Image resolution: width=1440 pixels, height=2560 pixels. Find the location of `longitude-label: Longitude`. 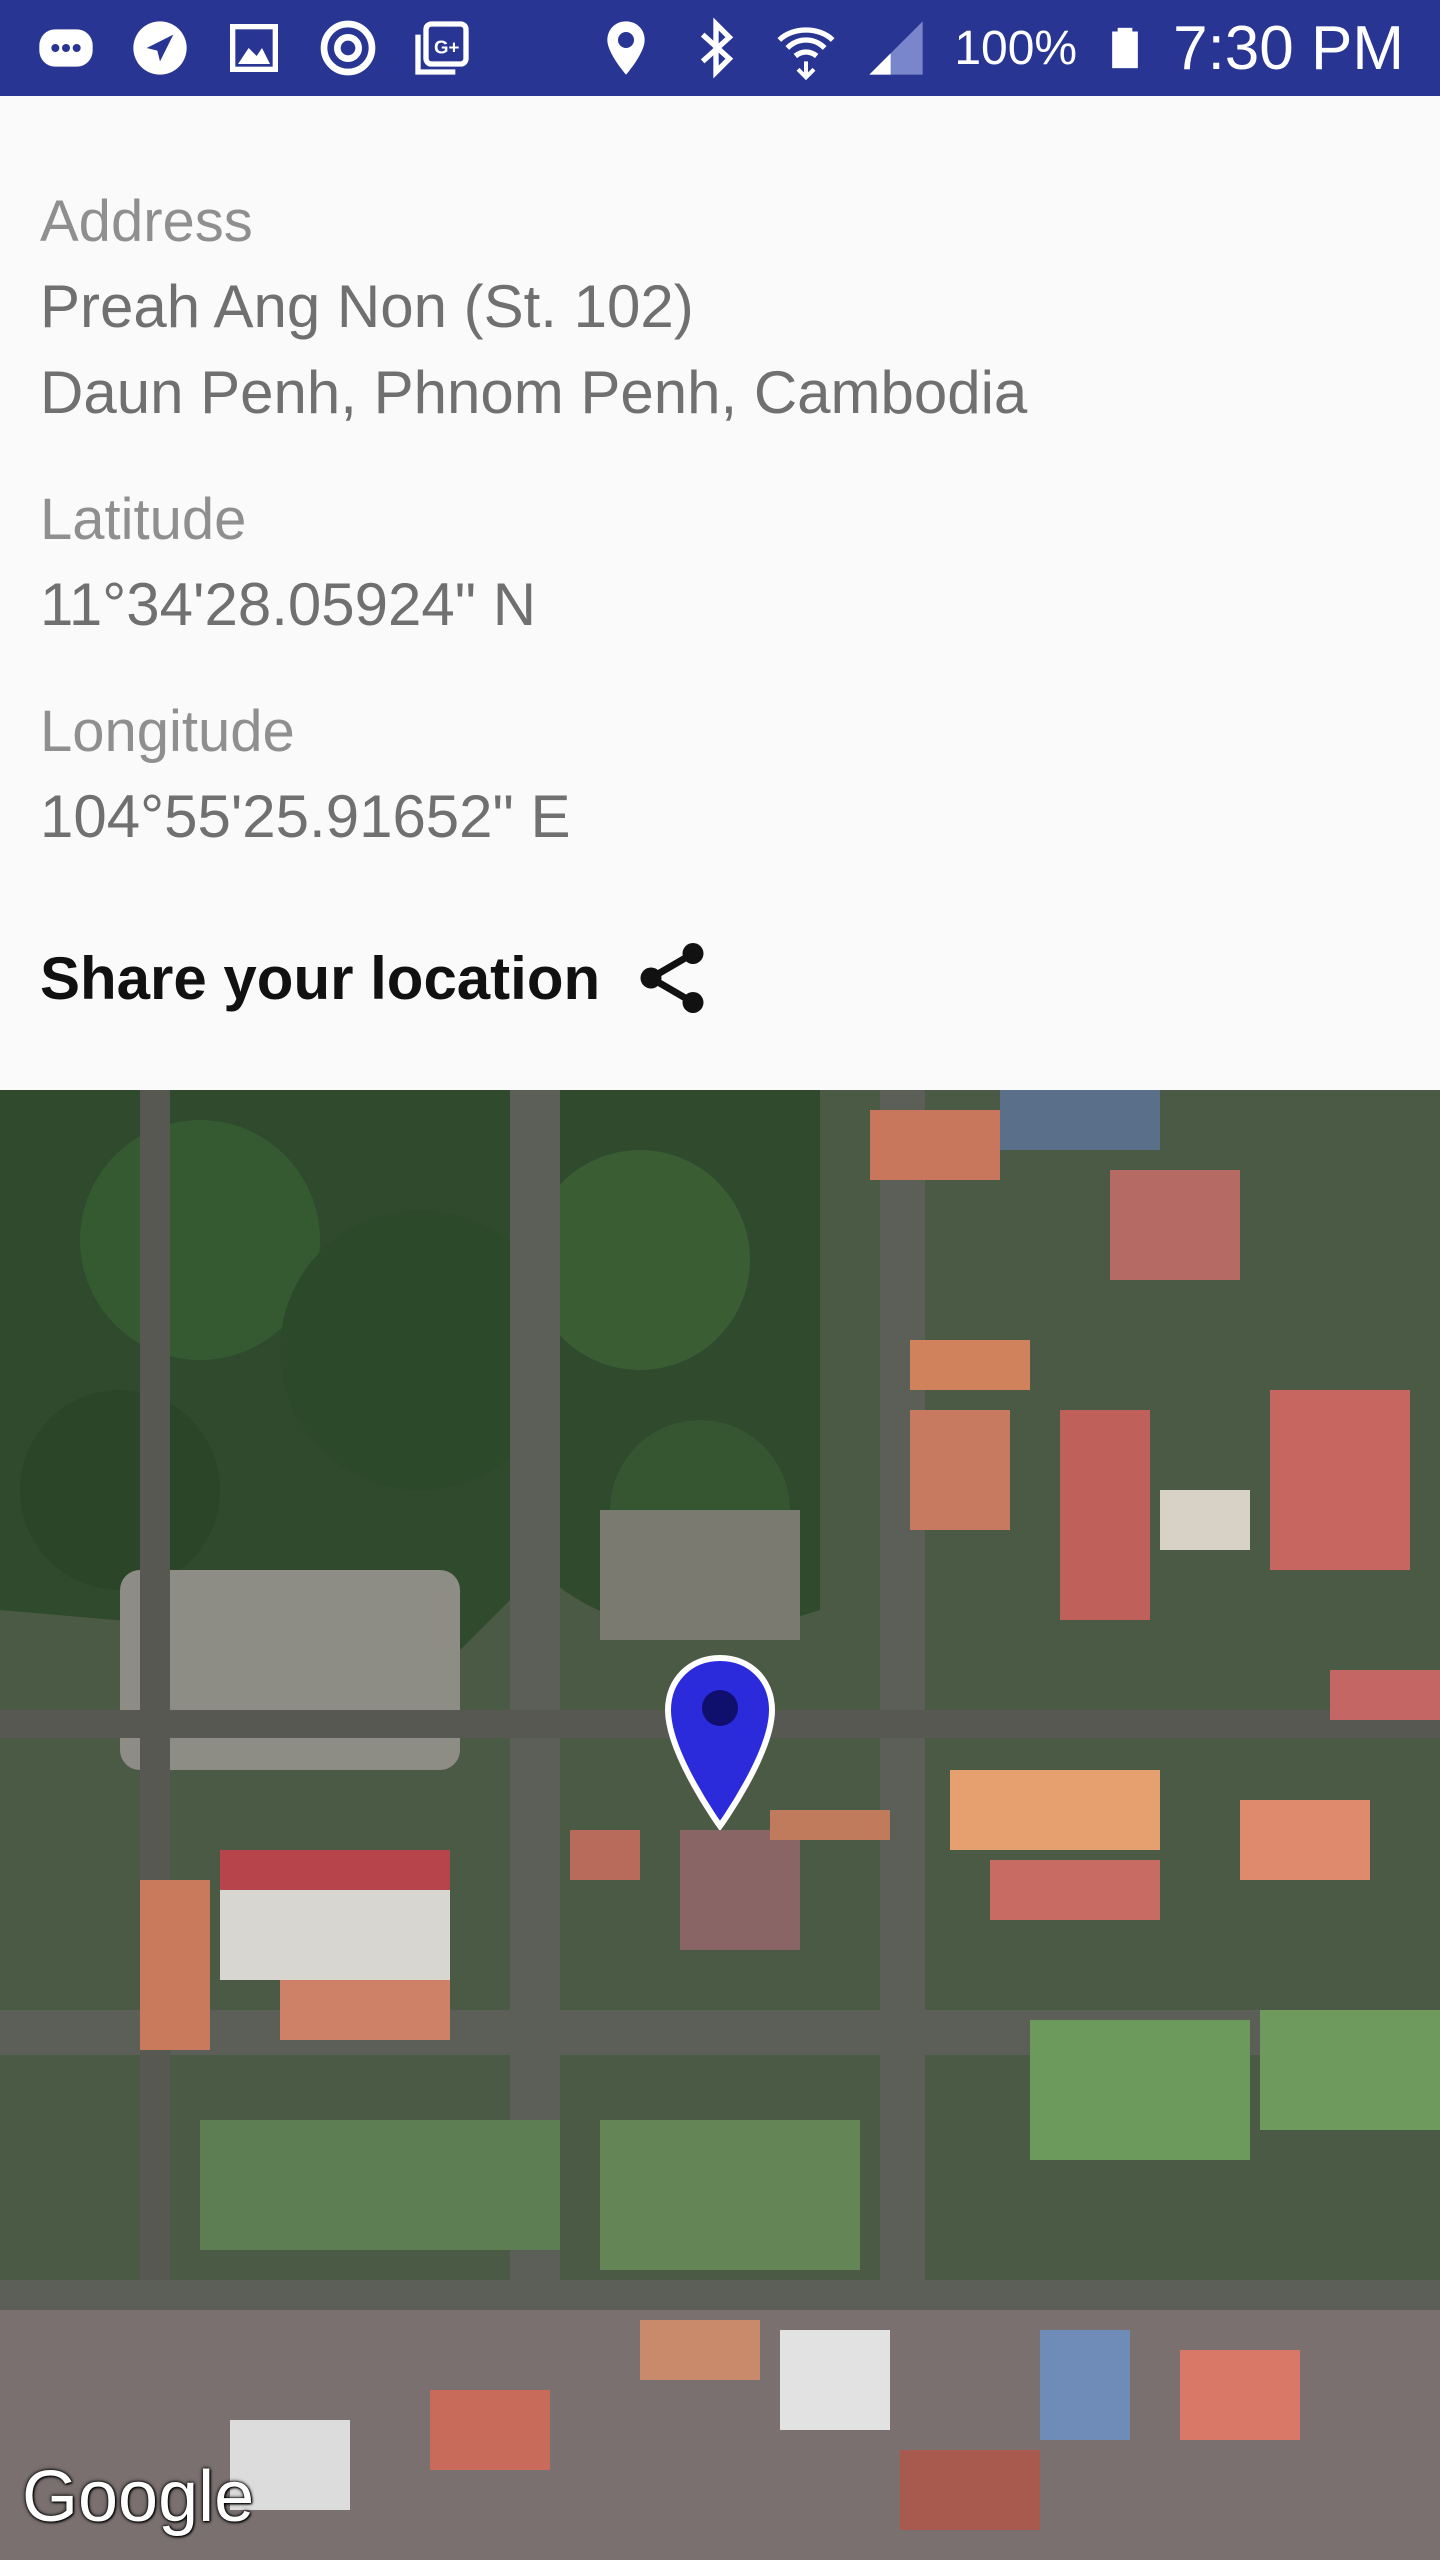

longitude-label: Longitude is located at coordinates (167, 731).